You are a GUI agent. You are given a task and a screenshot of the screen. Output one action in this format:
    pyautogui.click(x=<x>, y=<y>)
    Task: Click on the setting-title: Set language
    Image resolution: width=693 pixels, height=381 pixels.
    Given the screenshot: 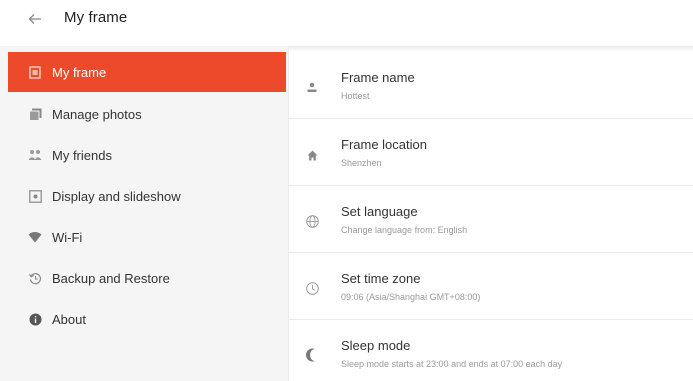 What is the action you would take?
    pyautogui.click(x=379, y=211)
    